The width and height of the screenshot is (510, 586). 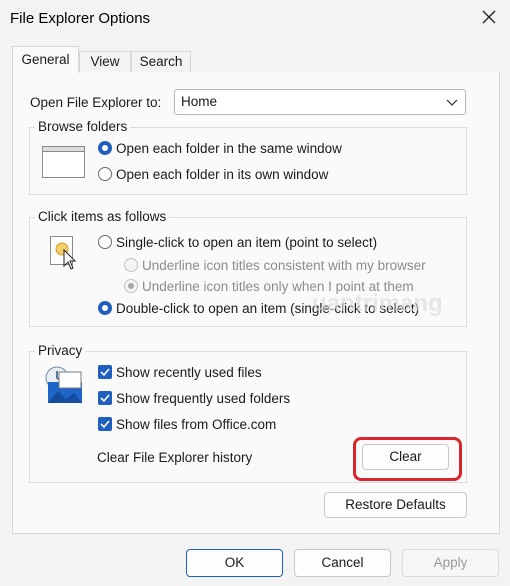 I want to click on window-title: File Explorer Options, so click(x=80, y=18).